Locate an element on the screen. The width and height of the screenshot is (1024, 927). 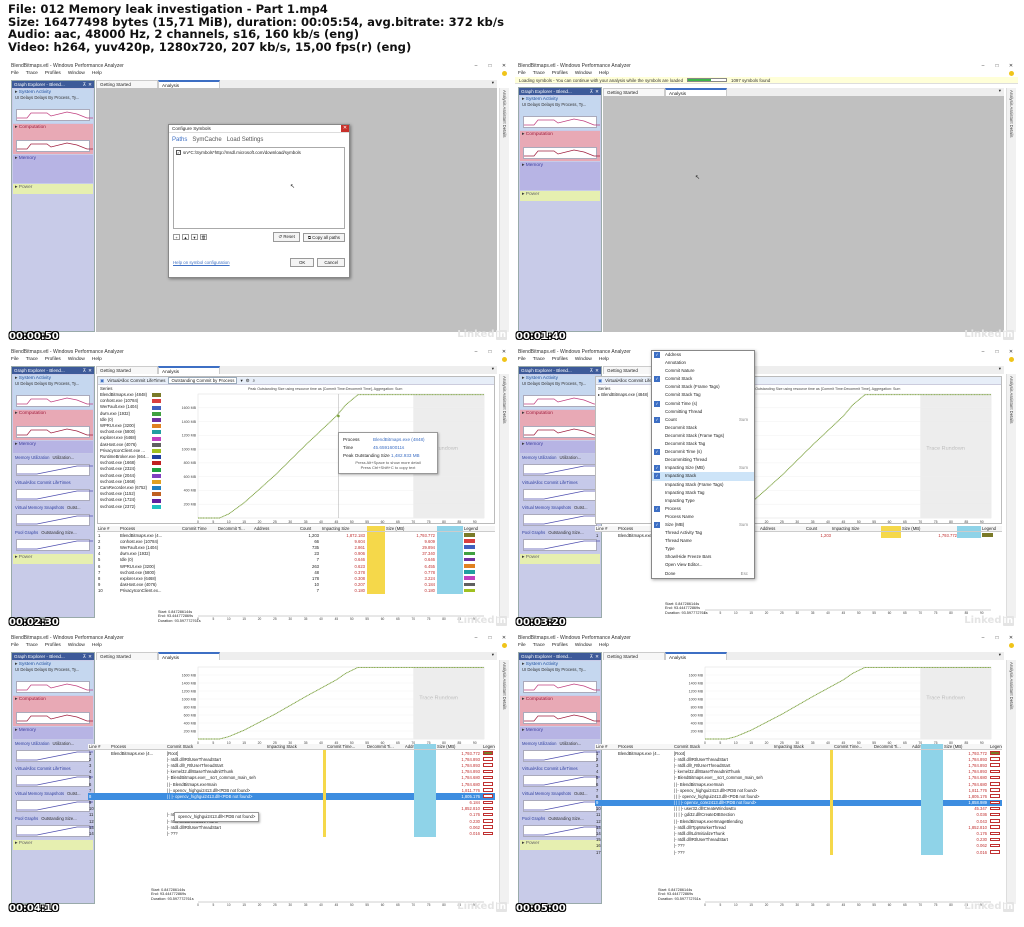
menu-item: Done Esc is located at coordinates (703, 574).